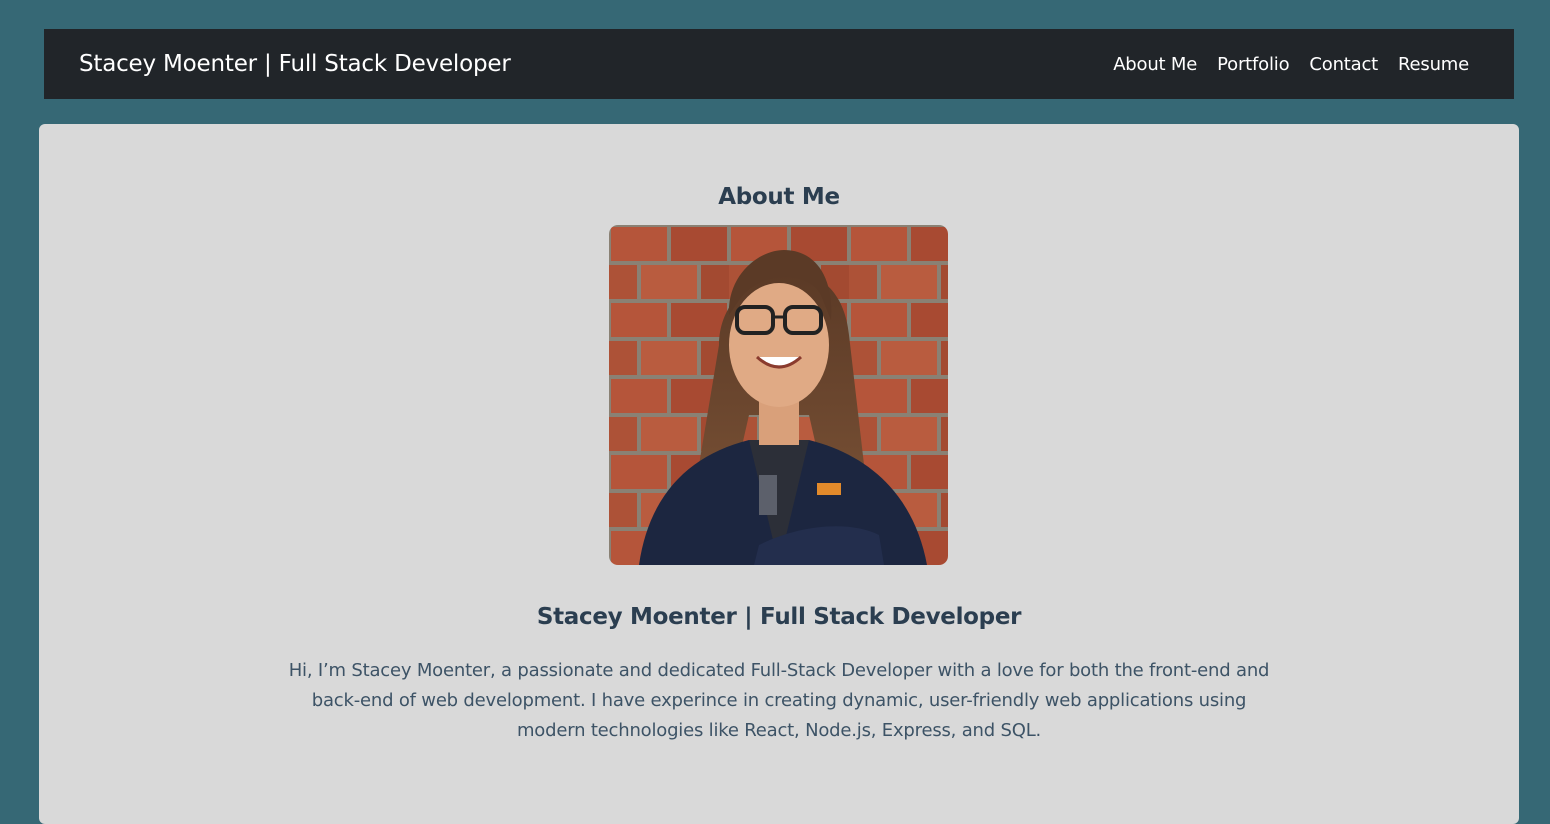 This screenshot has width=1550, height=824. What do you see at coordinates (1253, 64) in the screenshot?
I see `nav-link-portfolio: Portfolio` at bounding box center [1253, 64].